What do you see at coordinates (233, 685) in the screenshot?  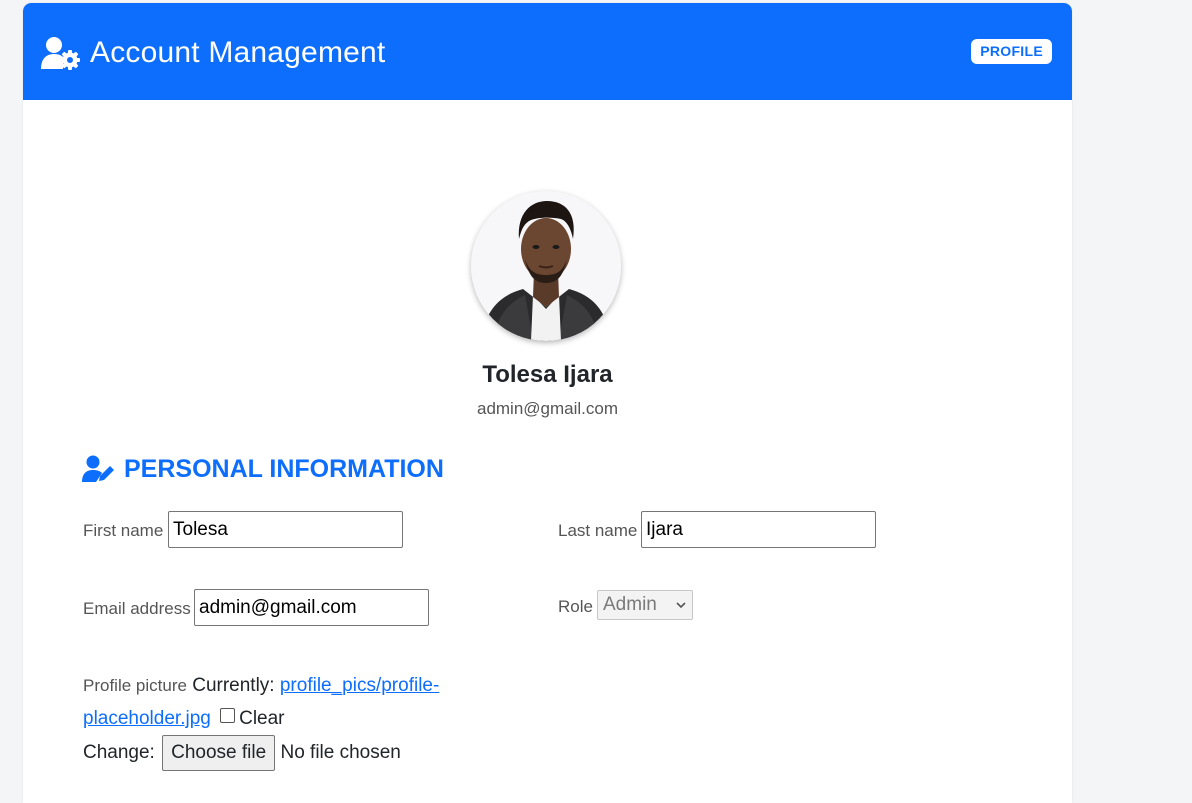 I see `currently-label: Currently:` at bounding box center [233, 685].